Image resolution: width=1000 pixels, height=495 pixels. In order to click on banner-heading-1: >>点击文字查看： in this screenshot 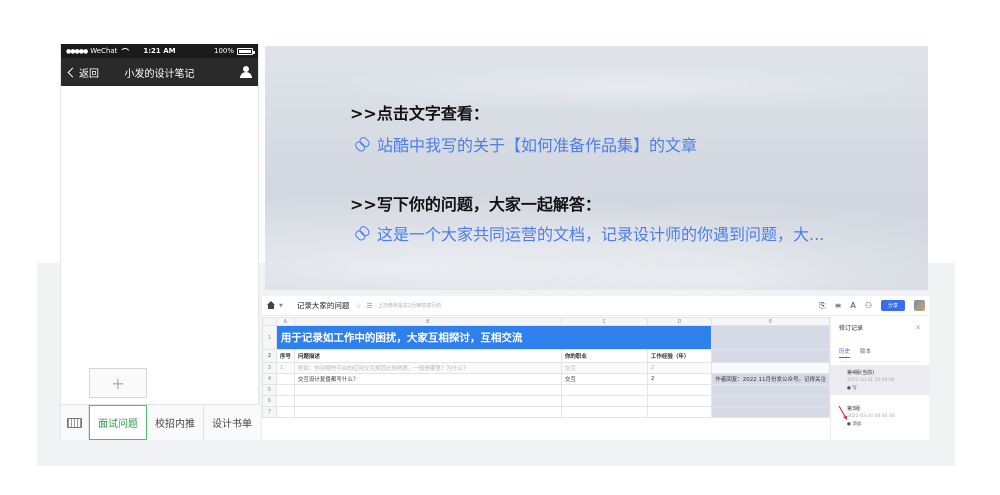, I will do `click(419, 113)`.